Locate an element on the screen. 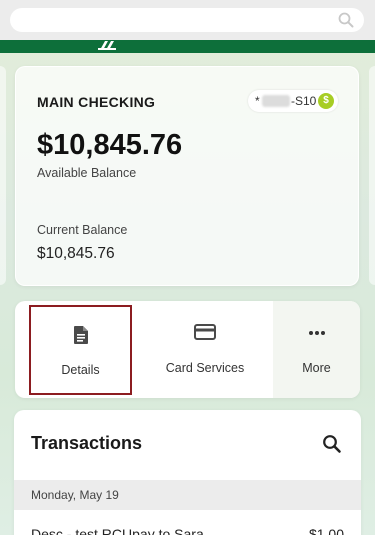  date-group-header: Monday, May 19 is located at coordinates (187, 495).